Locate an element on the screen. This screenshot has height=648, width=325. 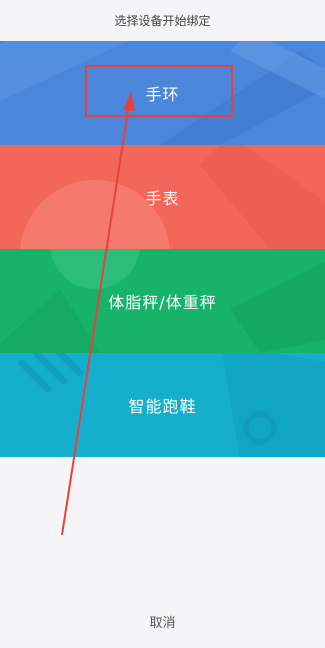
annotation-highlight-box is located at coordinates (159, 91).